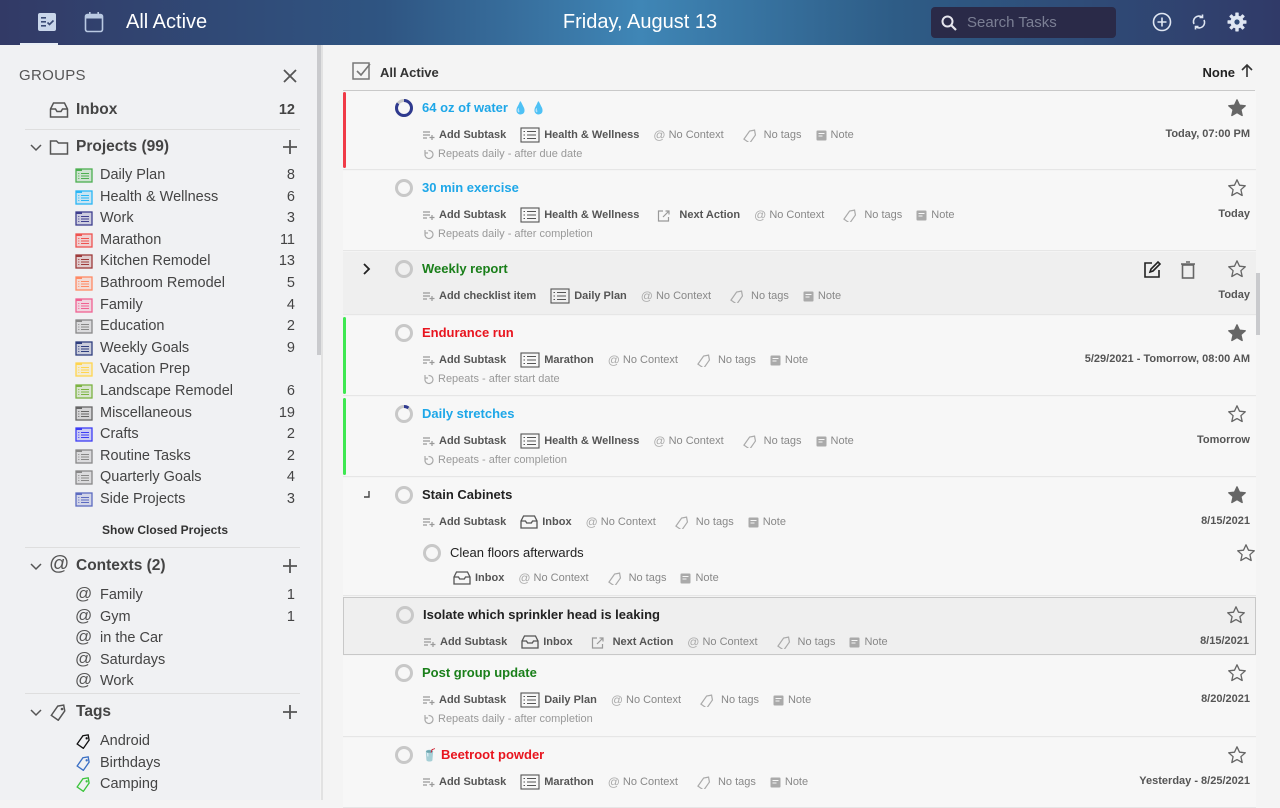 The height and width of the screenshot is (808, 1280). I want to click on sidebar-item-context: @ Work, so click(155, 681).